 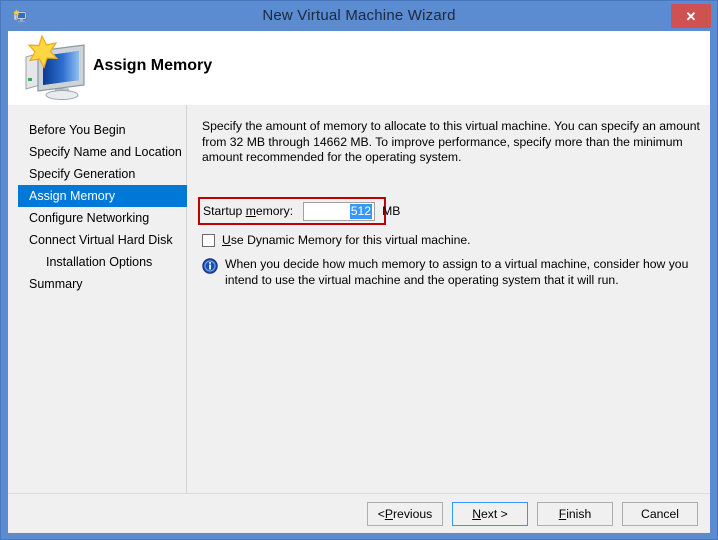 I want to click on window-title: New Virtual Machine Wizard, so click(x=359, y=15).